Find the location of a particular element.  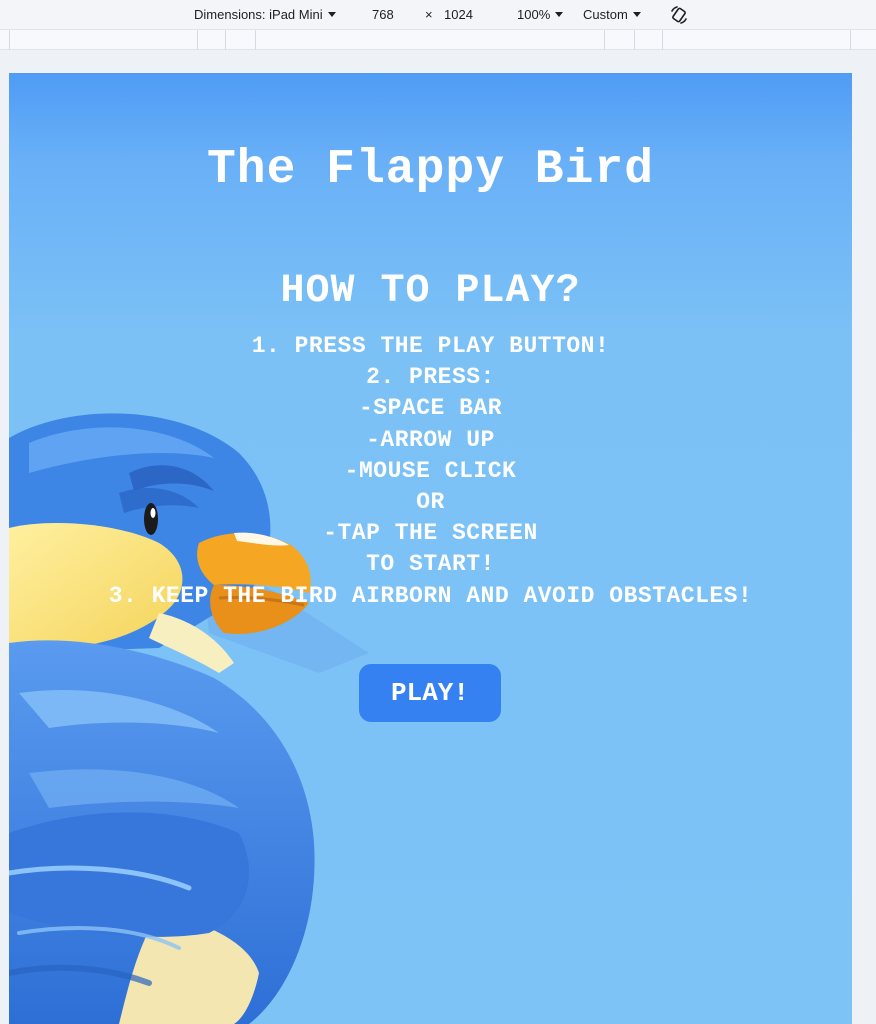

zoom-dropdown: 100% is located at coordinates (540, 14).